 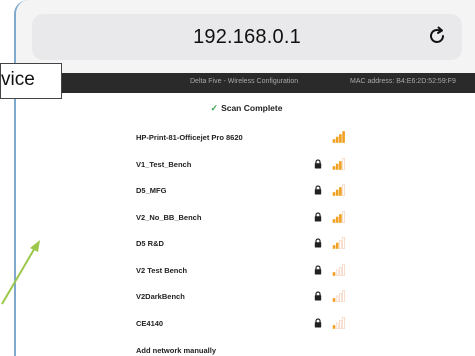 What do you see at coordinates (189, 137) in the screenshot?
I see `network-name: HP-Print-81-Officejet Pro 8620` at bounding box center [189, 137].